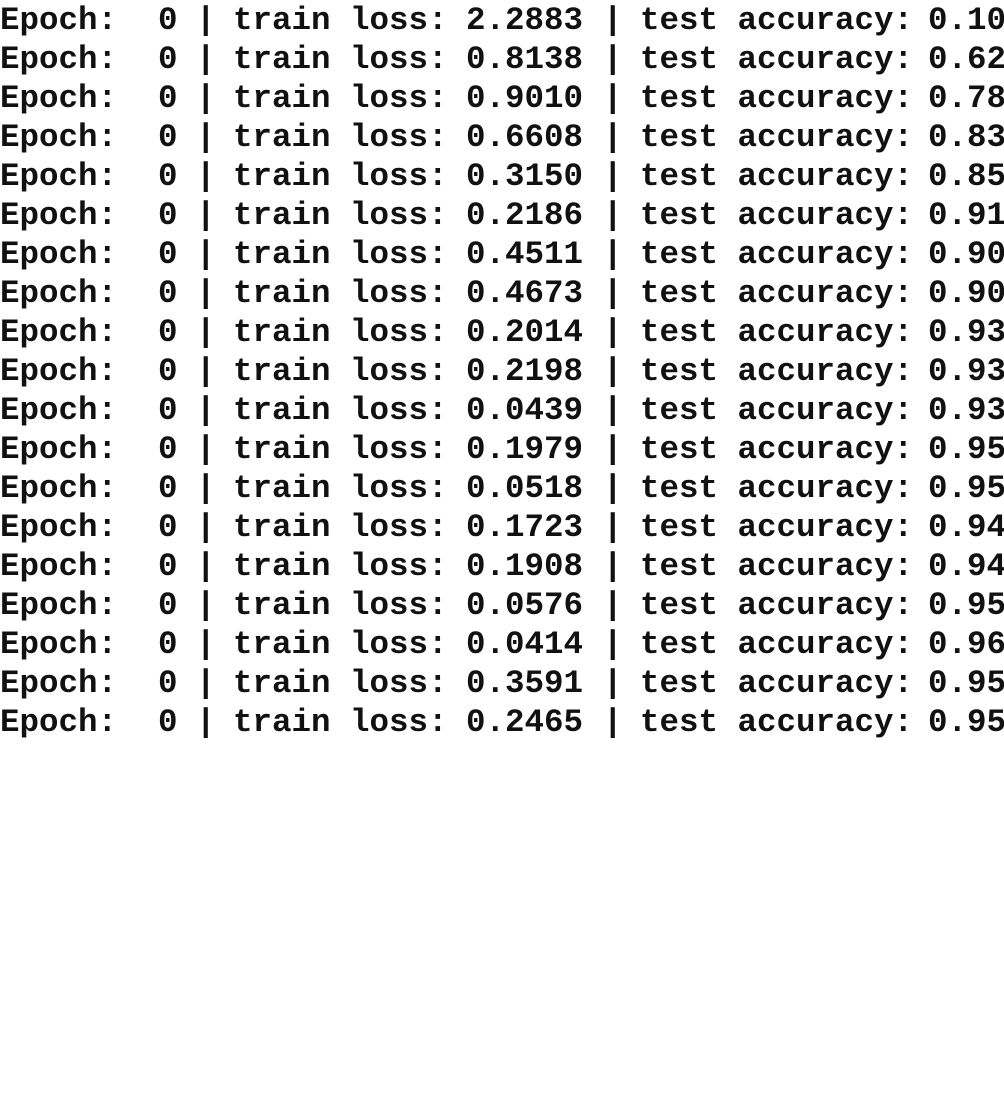 Image resolution: width=1004 pixels, height=1093 pixels. I want to click on train-loss-value: 0.3591, so click(525, 683).